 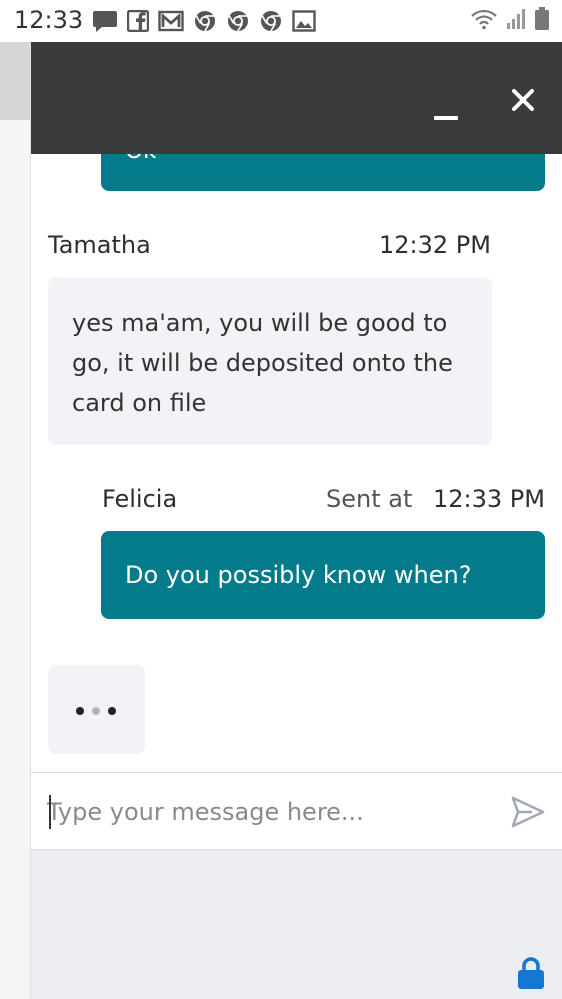 I want to click on background-page-header, so click(x=15, y=81).